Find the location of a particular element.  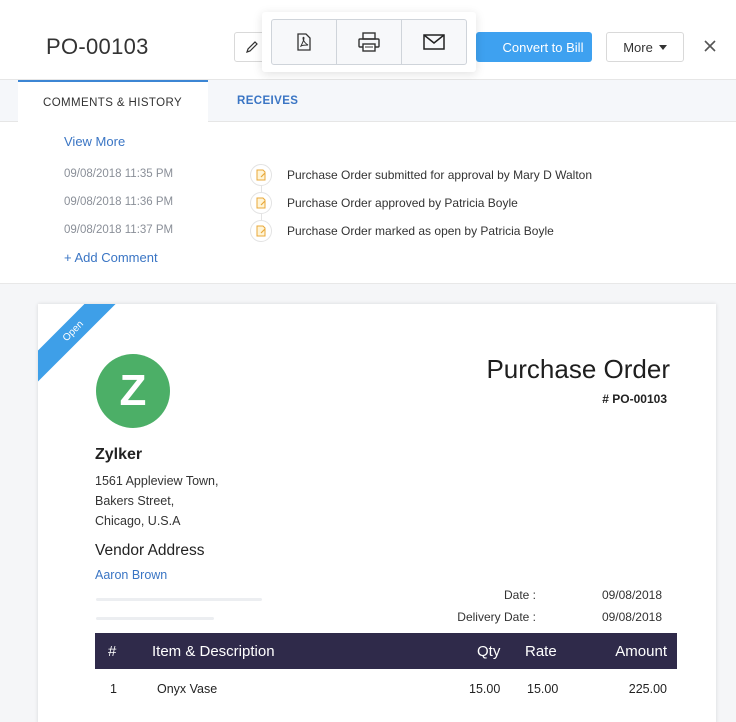

pdf-button is located at coordinates (304, 42).